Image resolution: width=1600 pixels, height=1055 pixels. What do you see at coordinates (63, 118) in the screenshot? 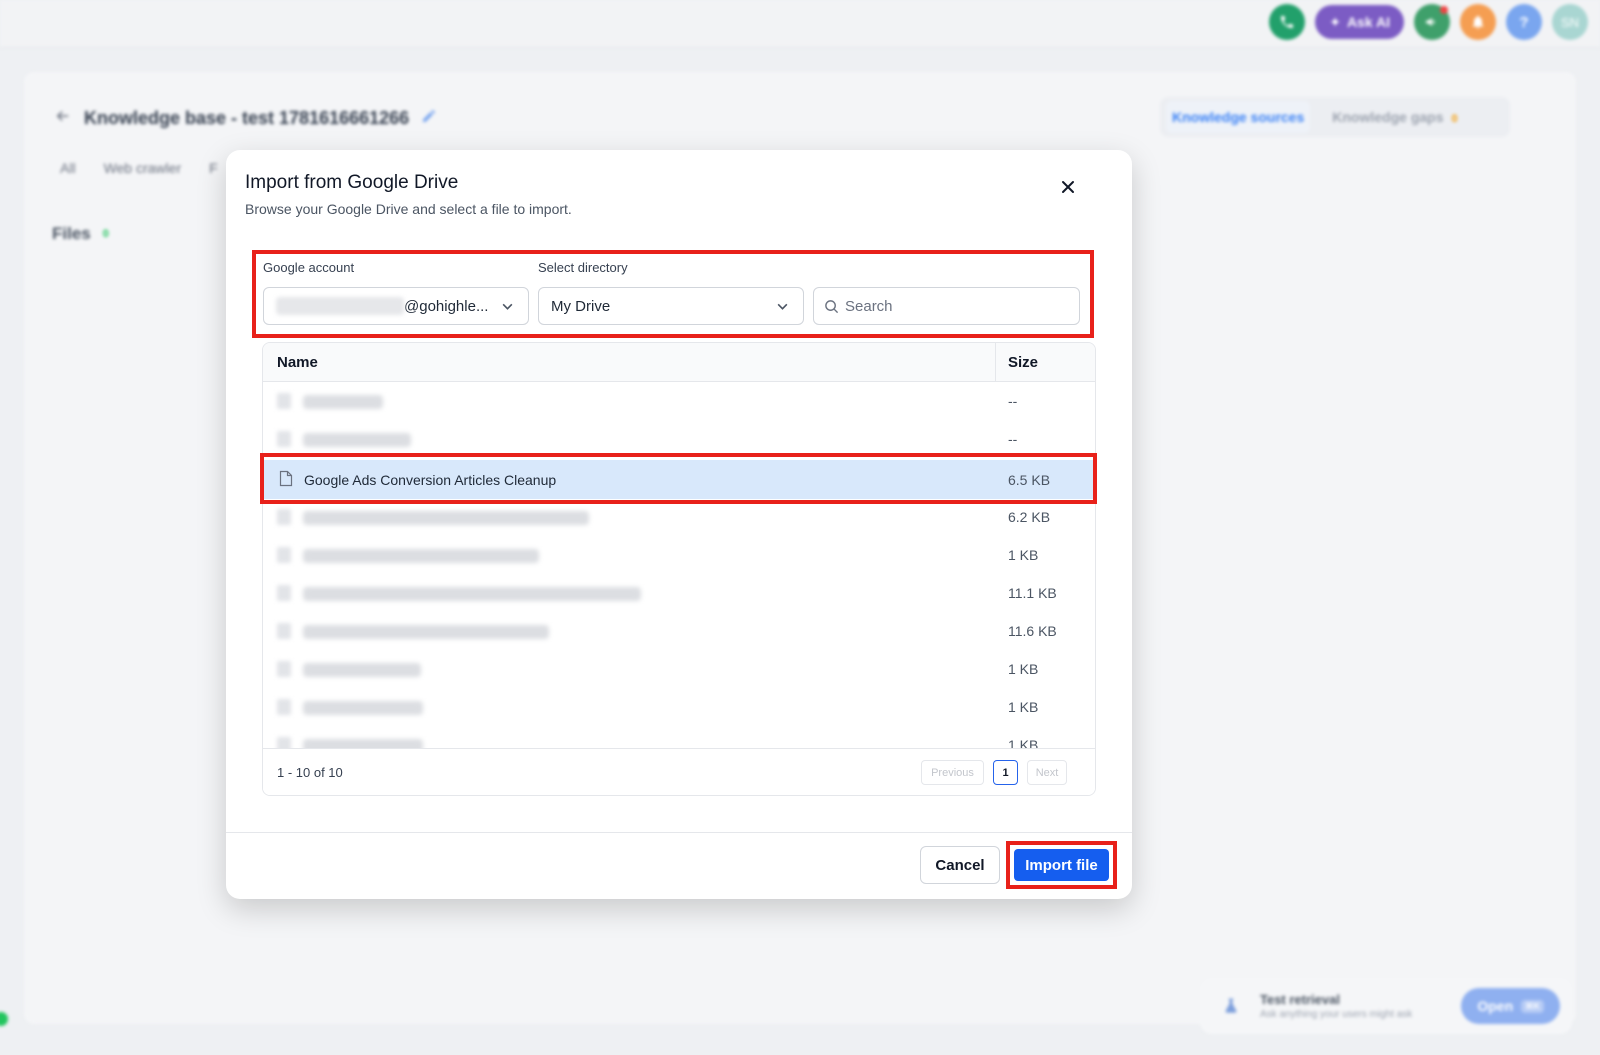
I see `back-arrow-icon` at bounding box center [63, 118].